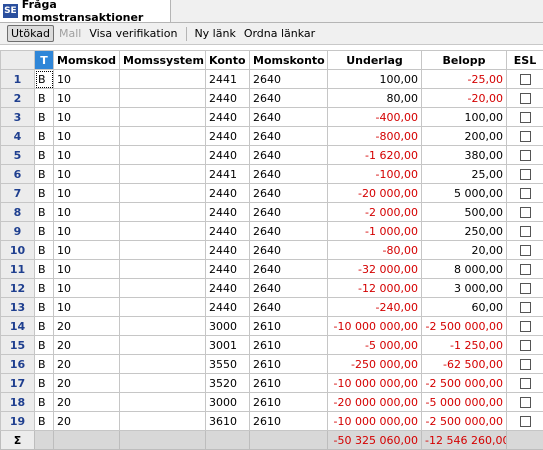 This screenshot has width=543, height=450. I want to click on cell-underlag: -400,00, so click(375, 117).